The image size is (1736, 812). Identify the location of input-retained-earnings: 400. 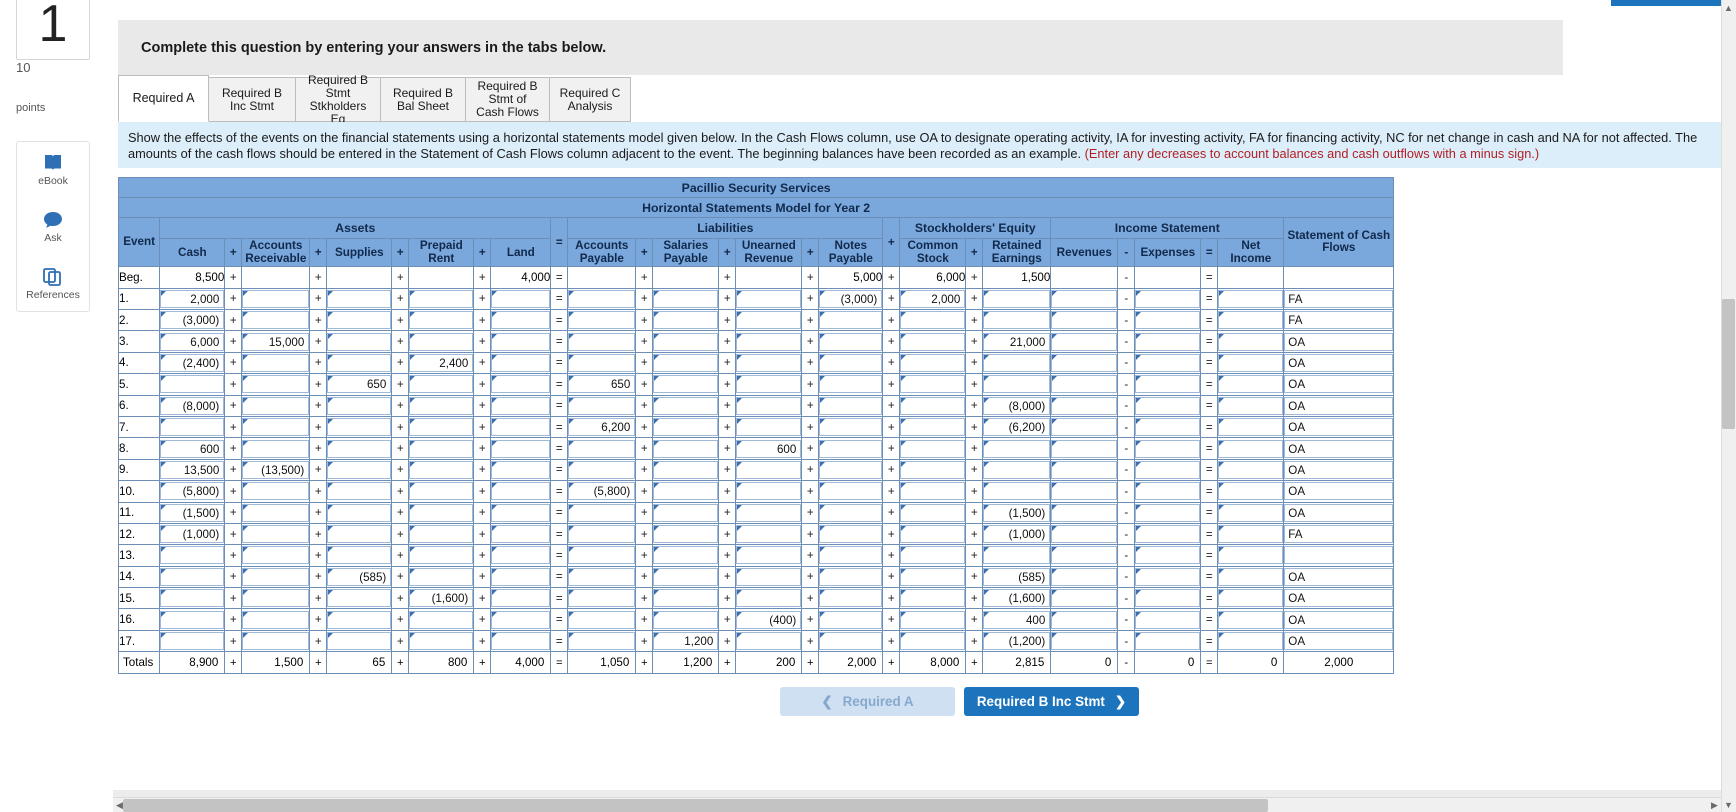
(1017, 619).